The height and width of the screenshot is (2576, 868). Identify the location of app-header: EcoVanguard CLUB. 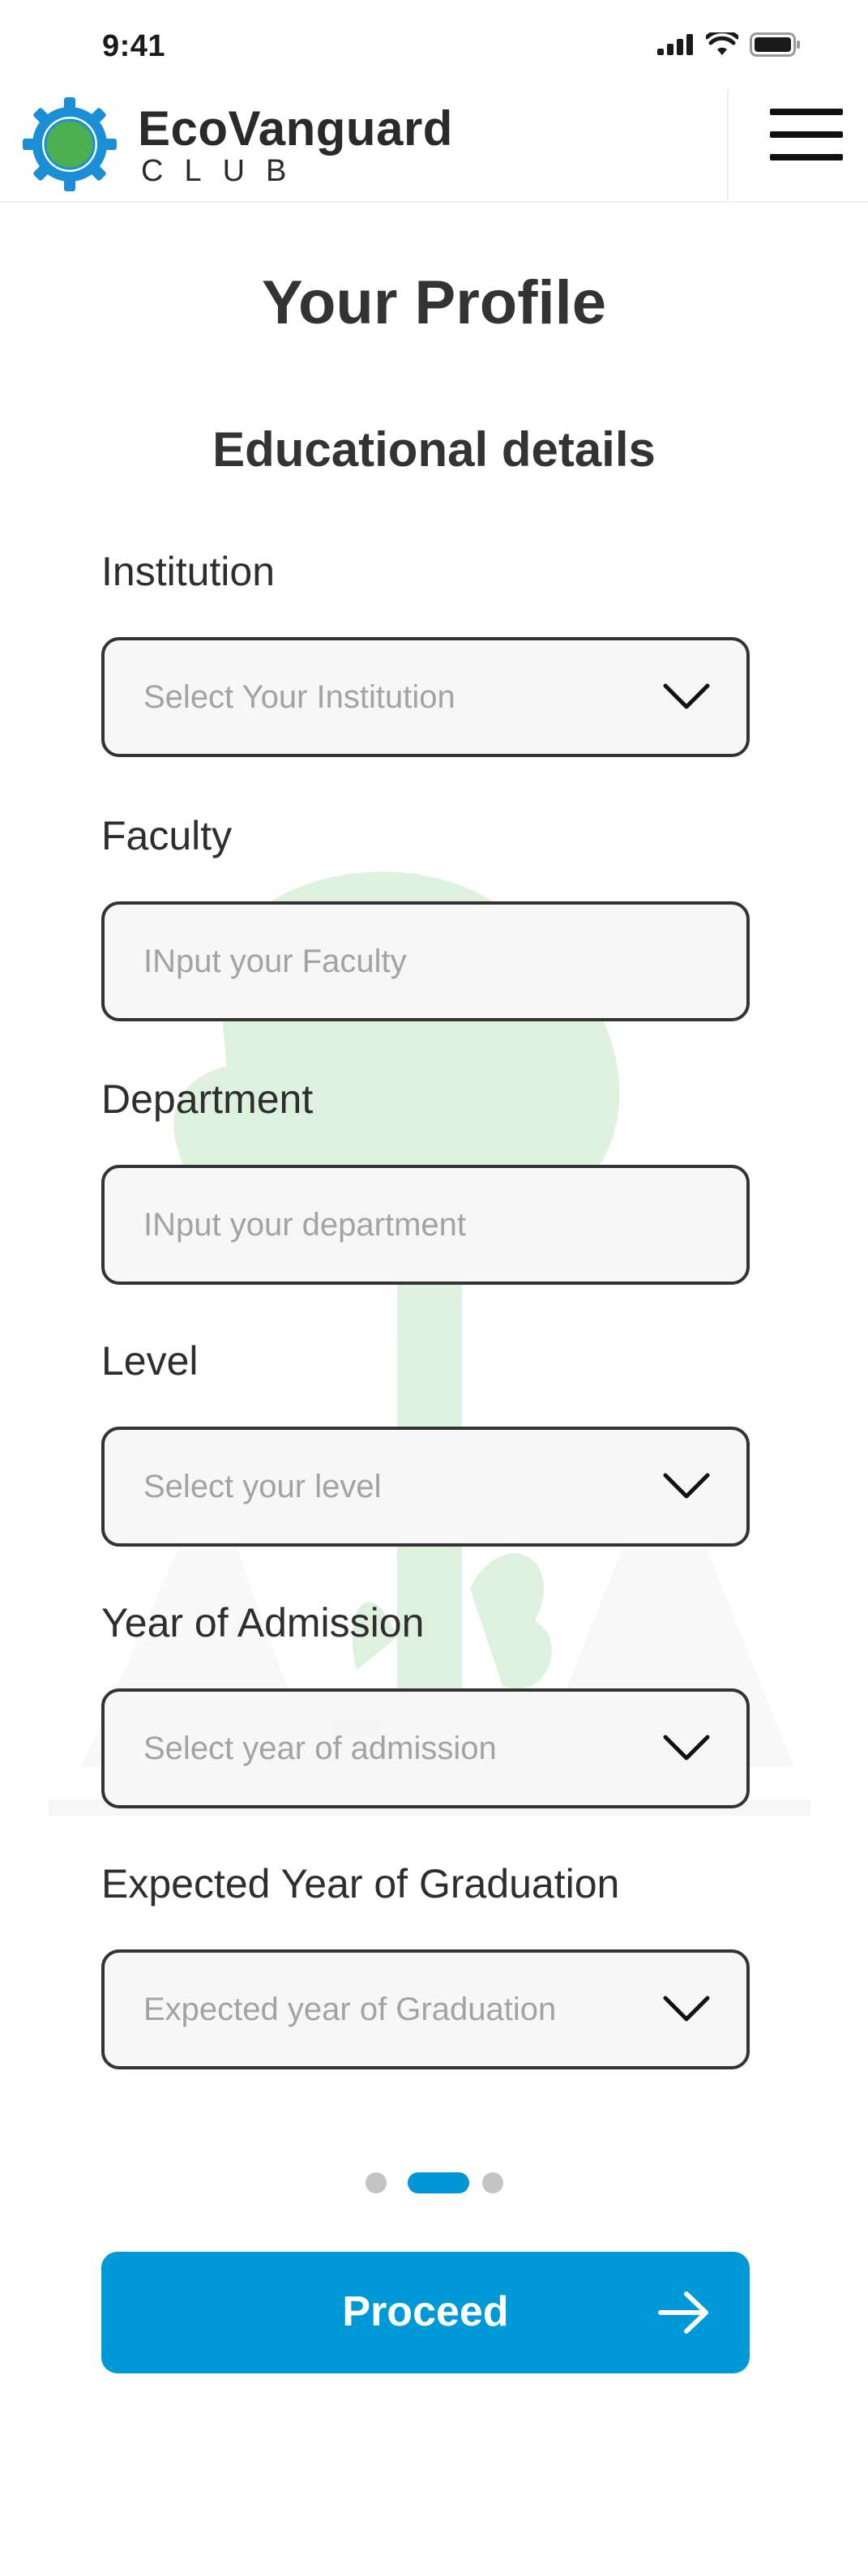
(434, 146).